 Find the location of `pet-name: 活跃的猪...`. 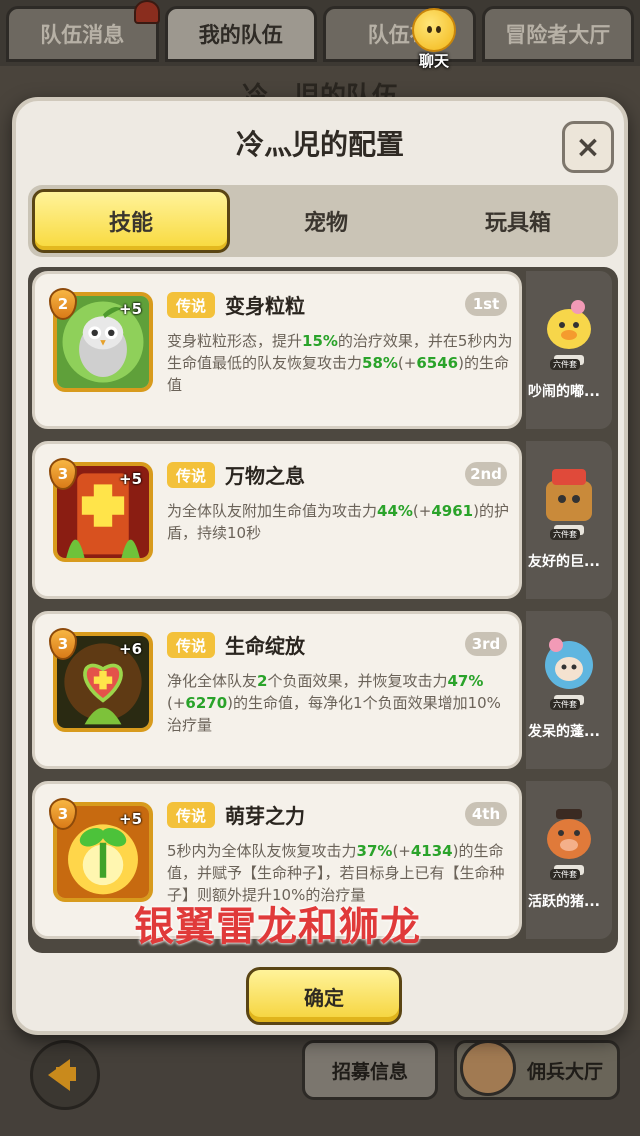

pet-name: 活跃的猪... is located at coordinates (564, 902).